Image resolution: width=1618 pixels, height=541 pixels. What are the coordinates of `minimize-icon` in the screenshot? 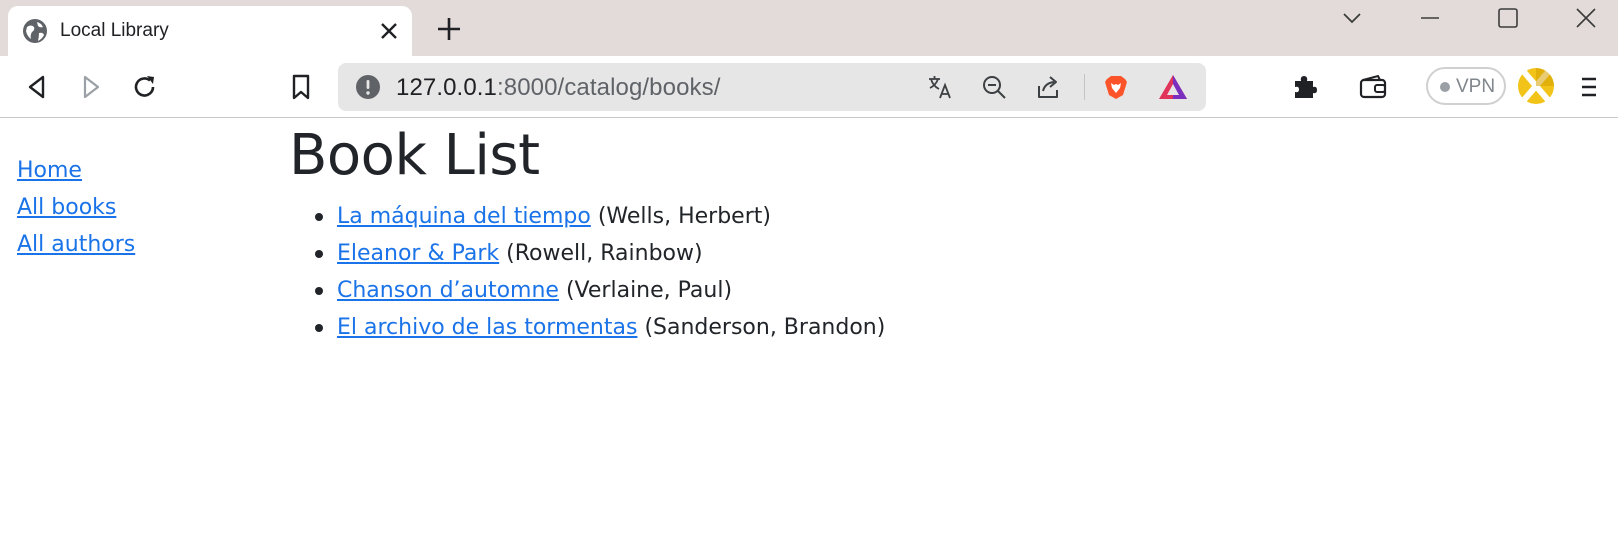 It's located at (1430, 18).